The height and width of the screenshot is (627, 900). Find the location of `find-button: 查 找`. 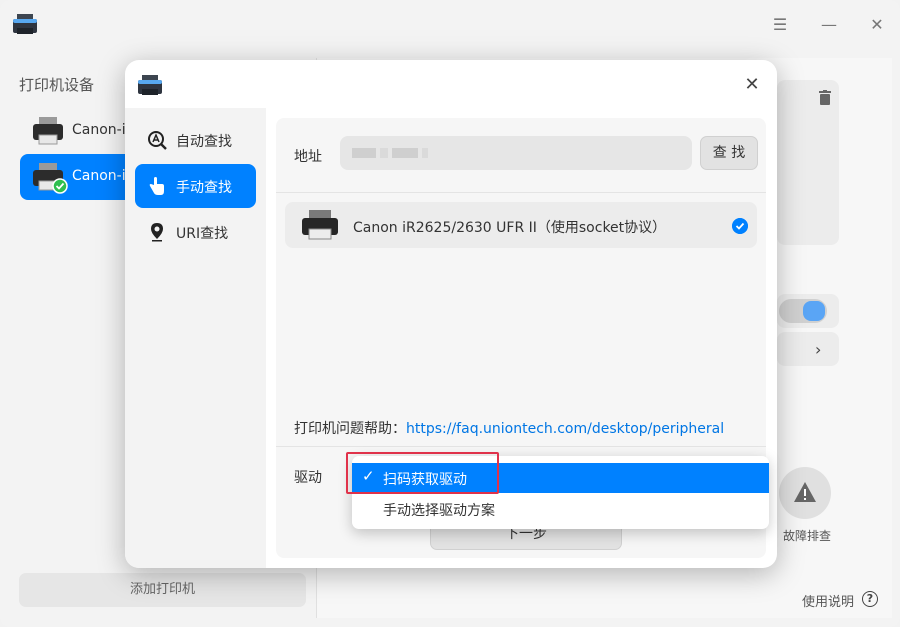

find-button: 查 找 is located at coordinates (729, 153).